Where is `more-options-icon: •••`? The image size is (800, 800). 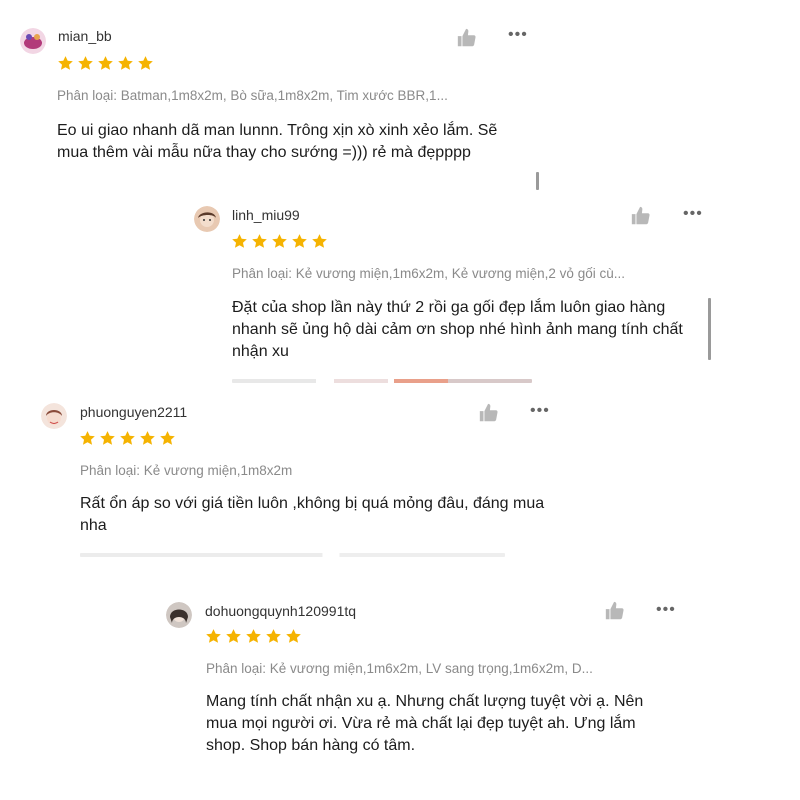 more-options-icon: ••• is located at coordinates (666, 610).